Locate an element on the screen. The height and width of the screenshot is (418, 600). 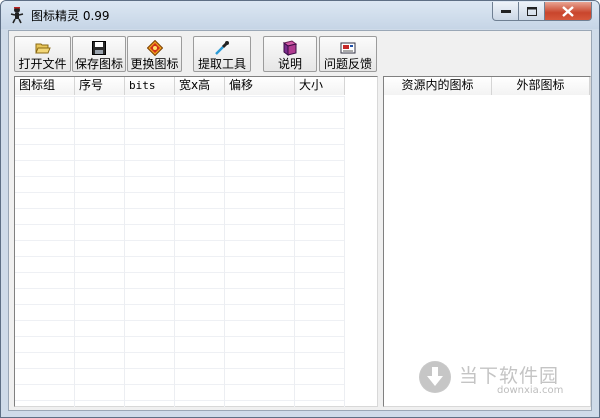
column-header-bits: bits is located at coordinates (150, 86).